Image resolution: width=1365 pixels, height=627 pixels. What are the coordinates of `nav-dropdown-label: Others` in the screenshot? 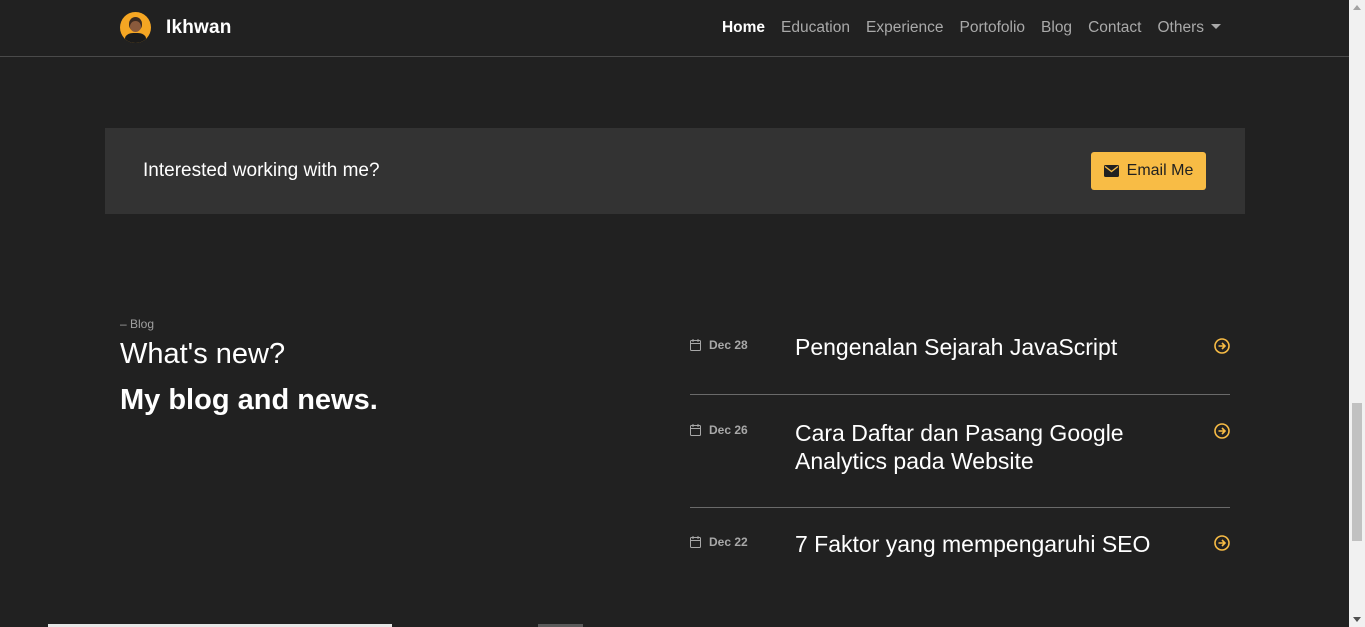 It's located at (1180, 27).